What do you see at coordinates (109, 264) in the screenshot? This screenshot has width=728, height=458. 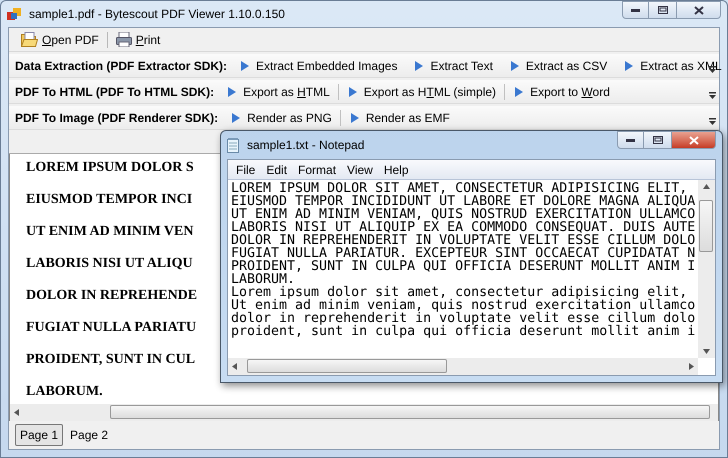 I see `document-text-line: LABORIS NISI UT ALIQU` at bounding box center [109, 264].